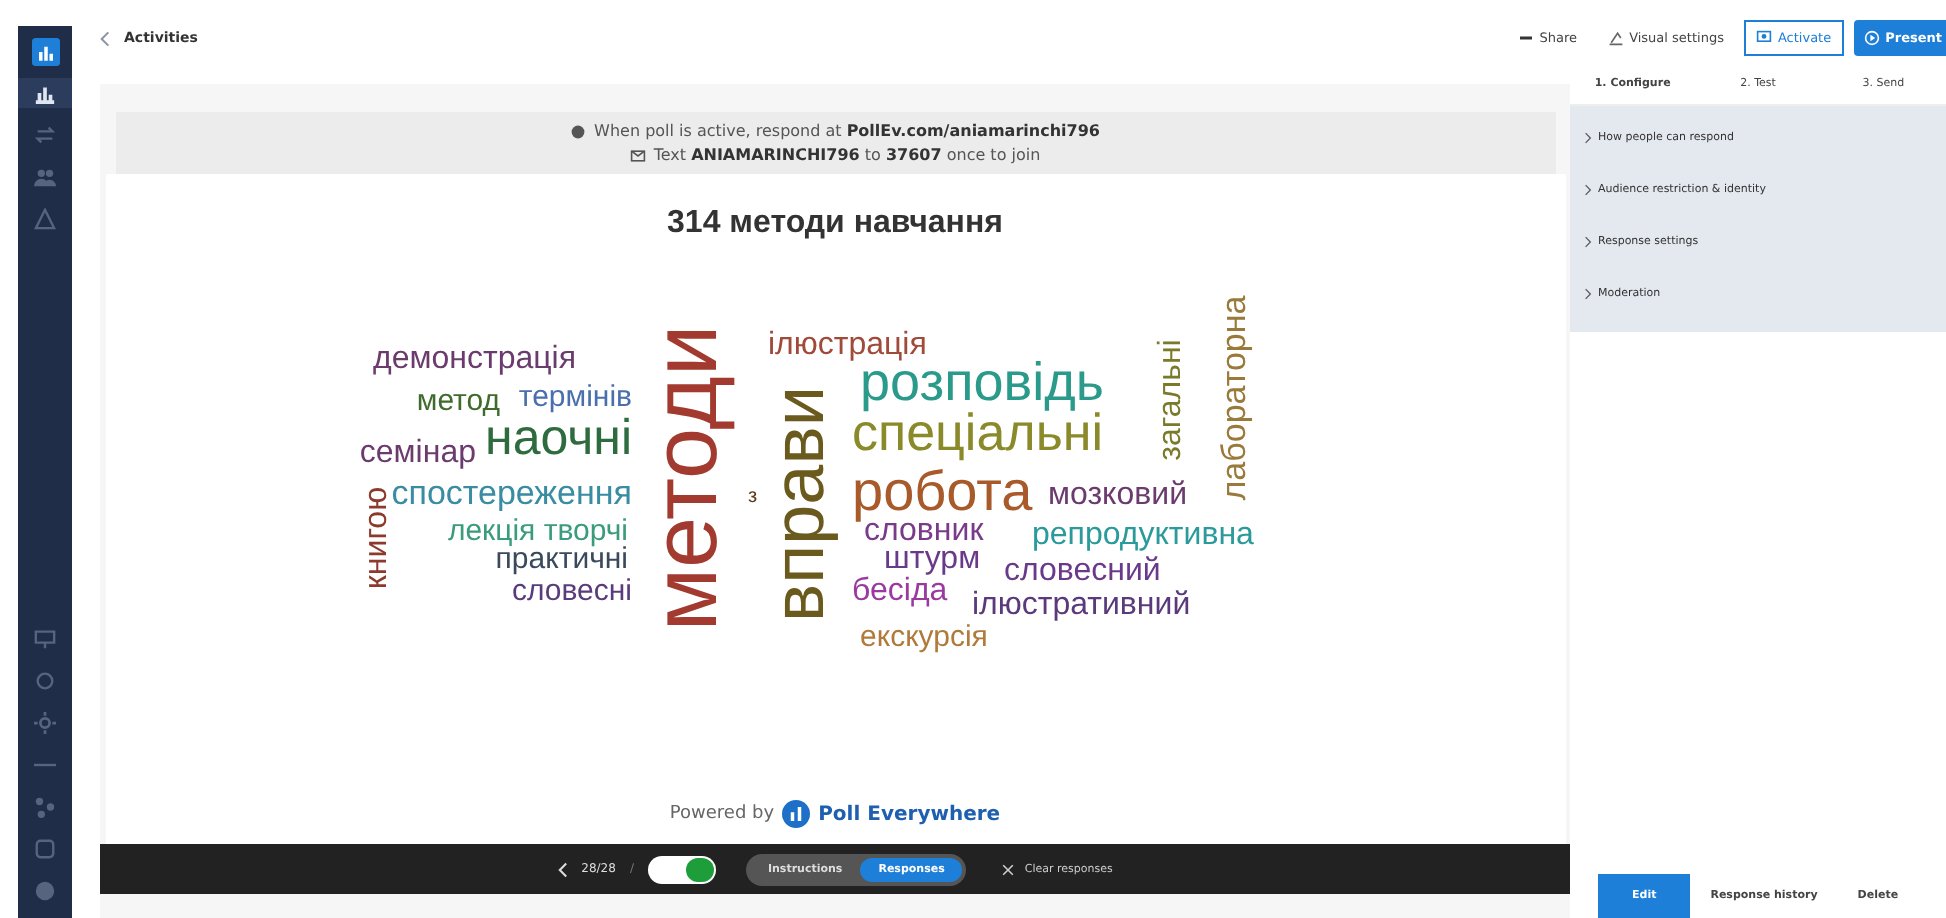 Image resolution: width=1946 pixels, height=918 pixels. I want to click on arrows-icon, so click(45, 135).